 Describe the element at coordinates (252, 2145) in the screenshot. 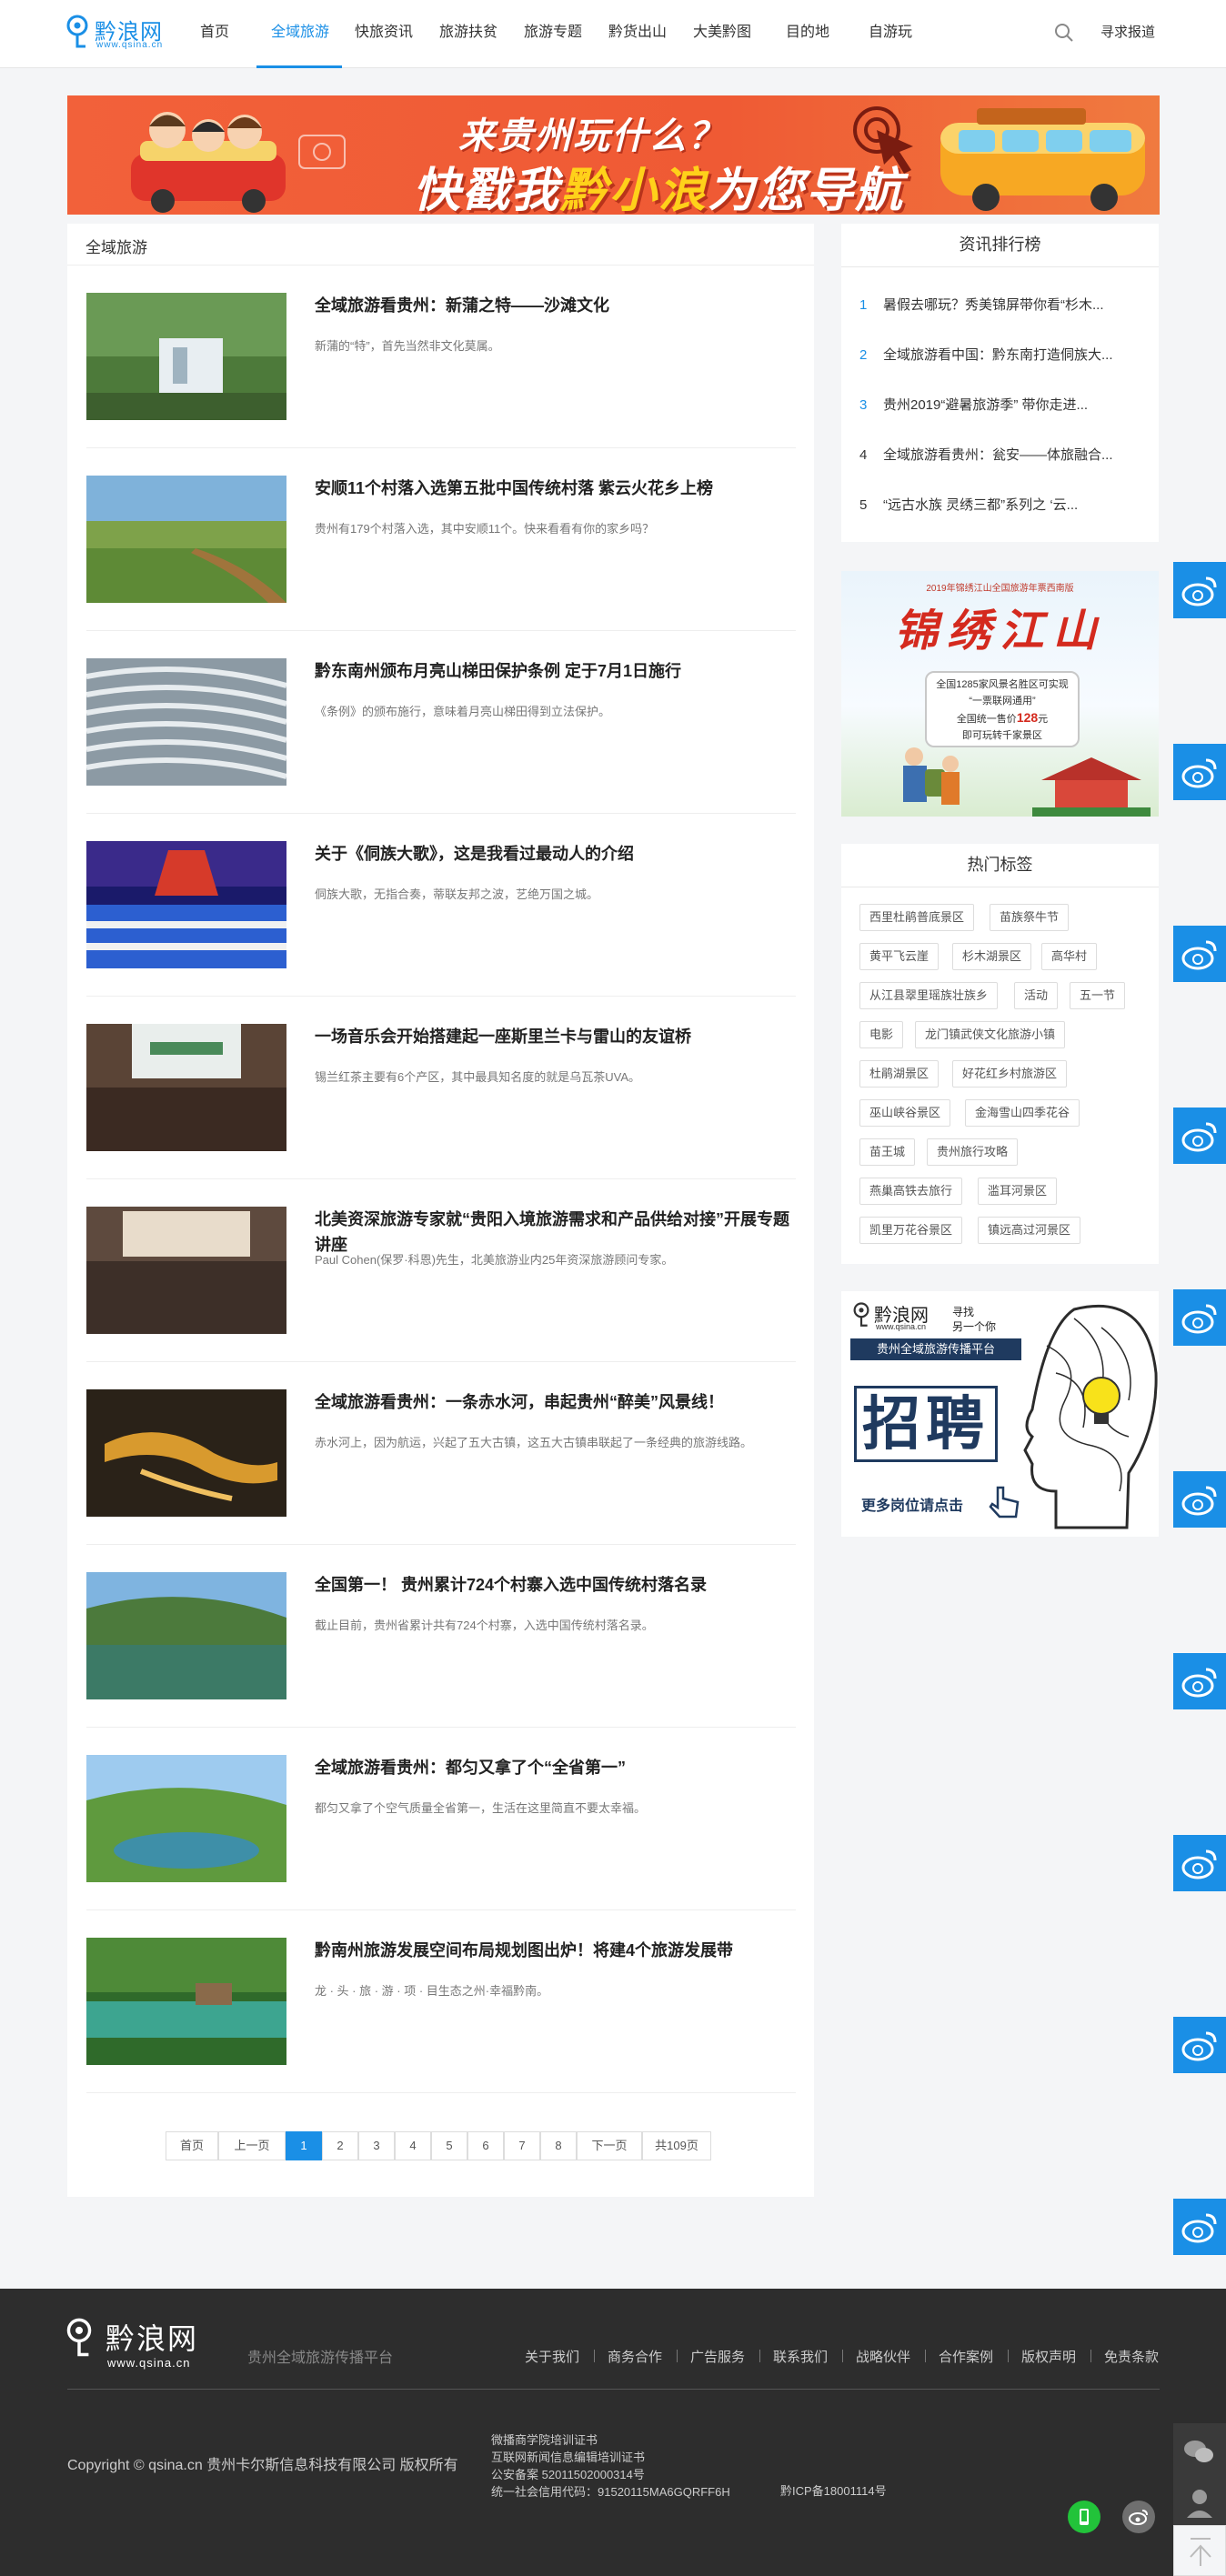

I see `page-prev: 上一页` at that location.